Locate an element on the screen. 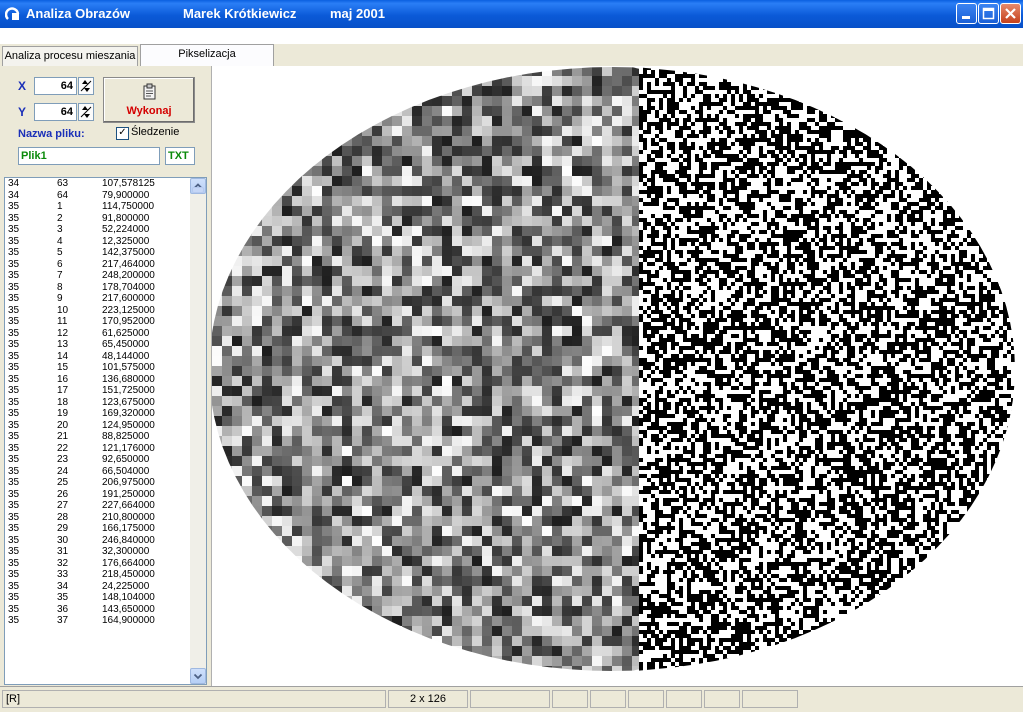 The image size is (1023, 712). col-index-cell: 26 is located at coordinates (63, 494).